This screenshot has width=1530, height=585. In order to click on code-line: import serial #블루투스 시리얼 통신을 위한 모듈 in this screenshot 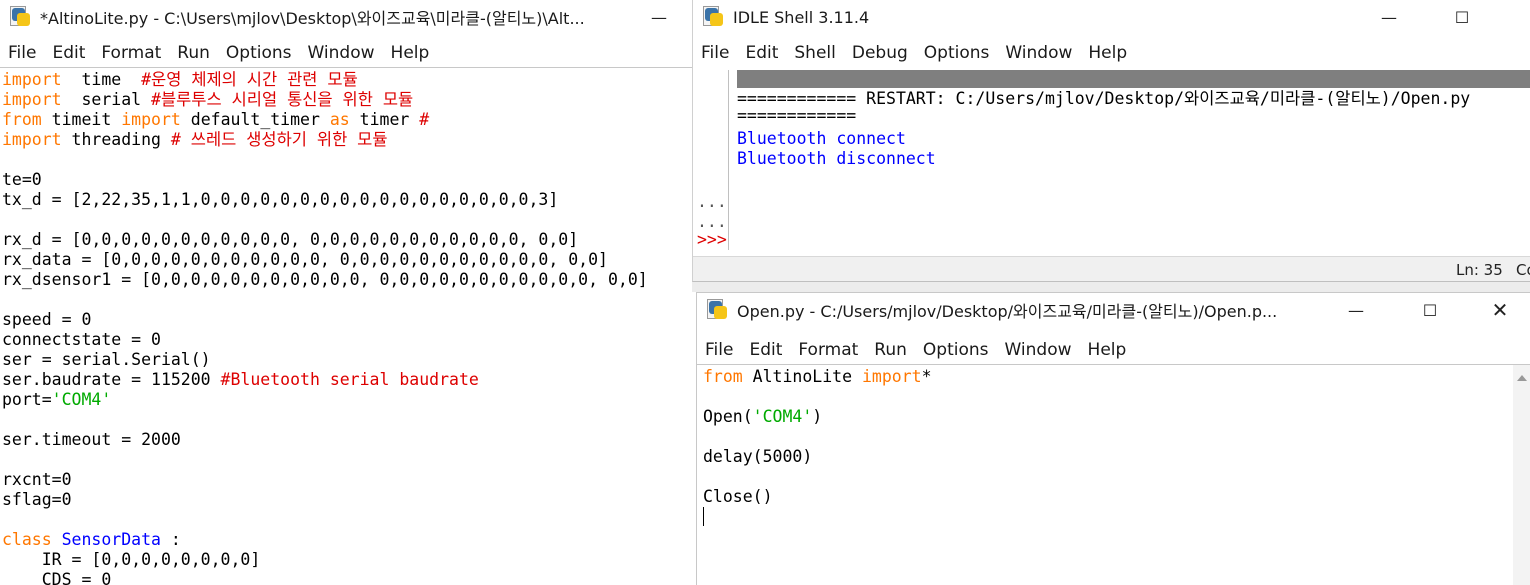, I will do `click(347, 100)`.